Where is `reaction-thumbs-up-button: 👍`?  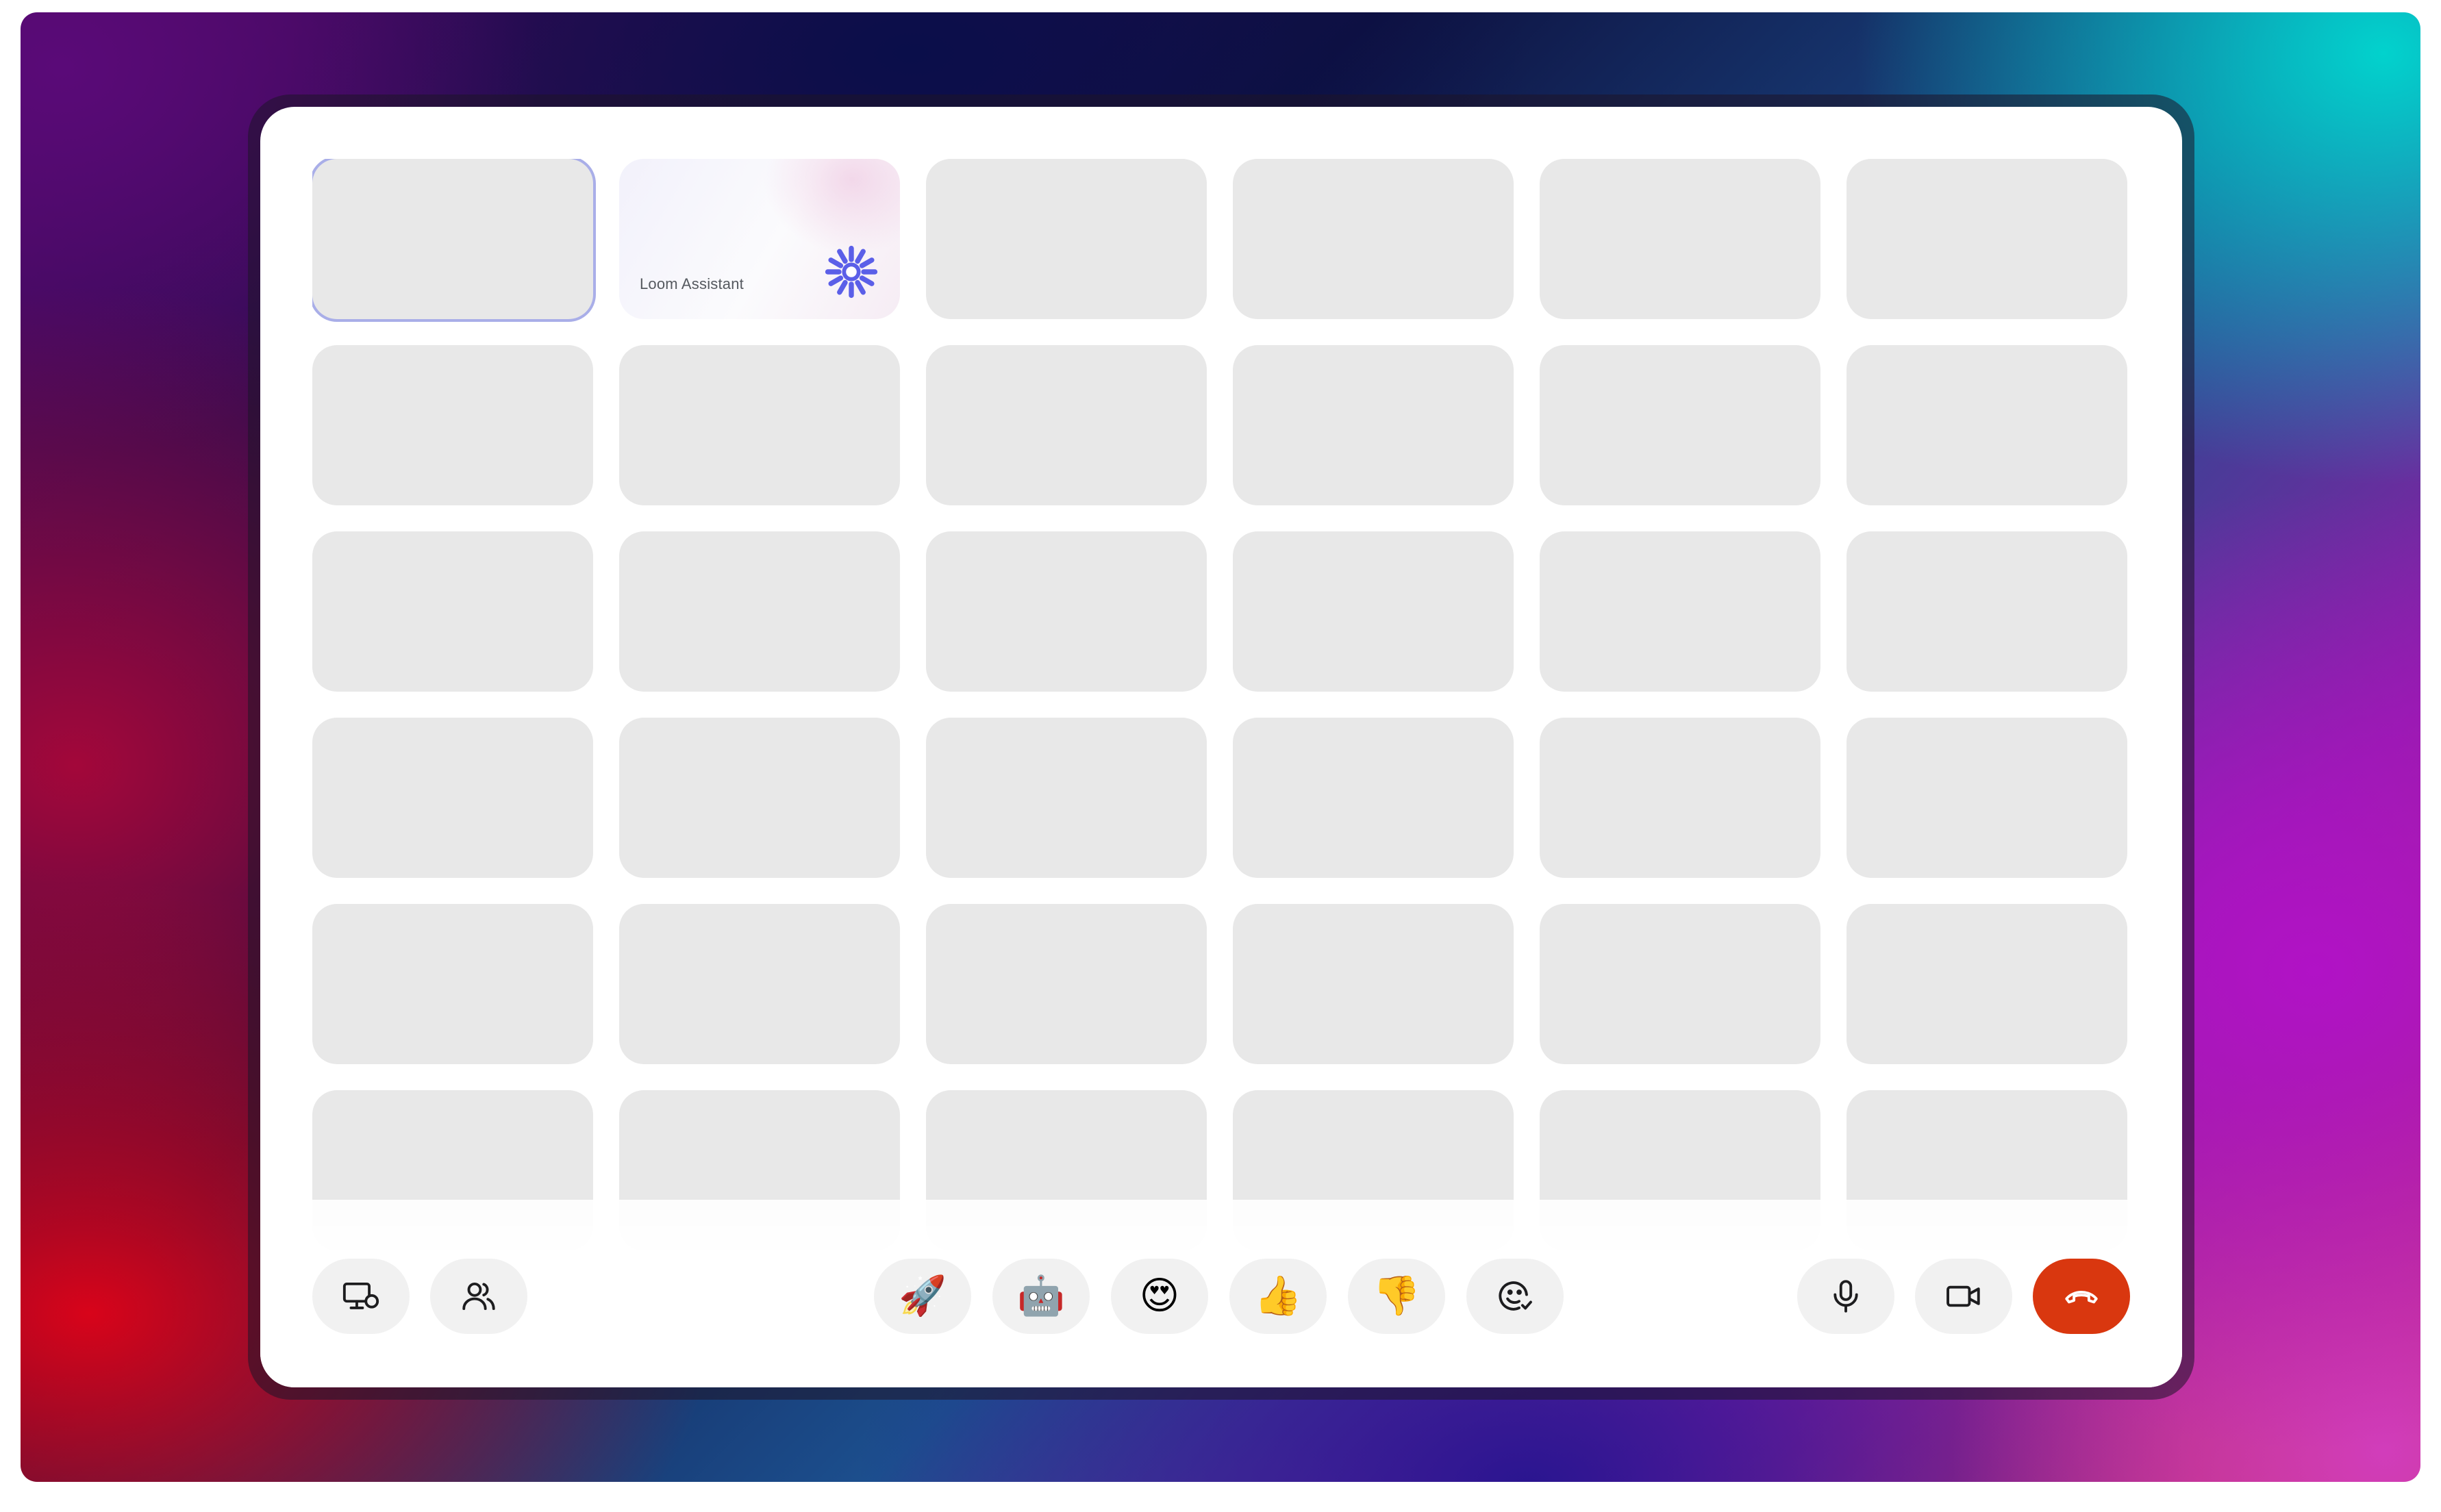 reaction-thumbs-up-button: 👍 is located at coordinates (1278, 1296).